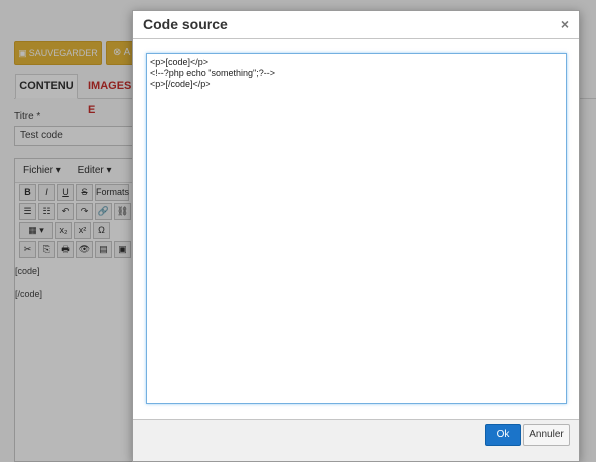 This screenshot has height=462, width=596. Describe the element at coordinates (356, 25) in the screenshot. I see `dialog-header: Code source ×` at that location.